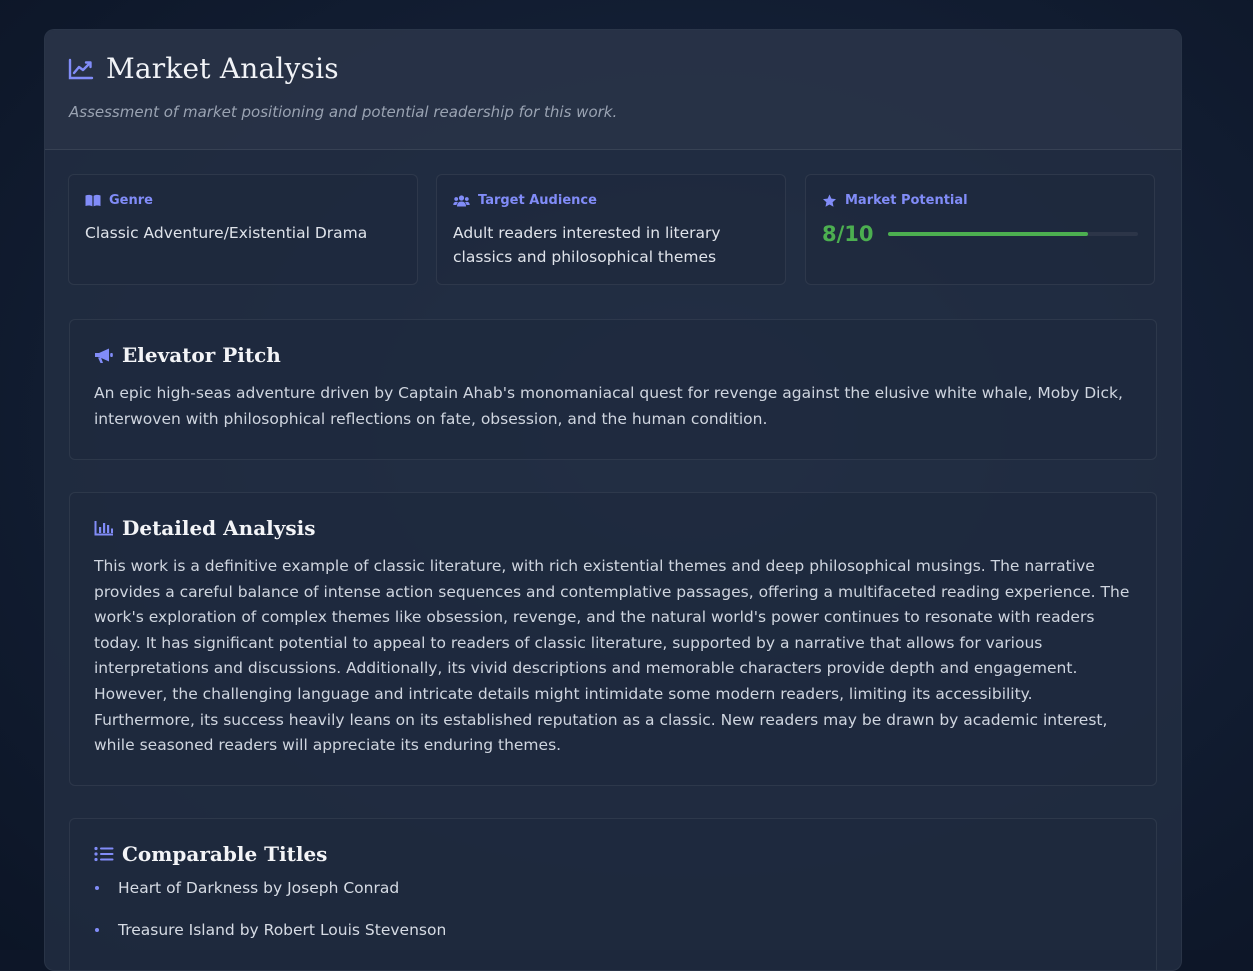 Image resolution: width=1253 pixels, height=971 pixels. I want to click on comparable-titles-title-row: Comparable Titles, so click(613, 854).